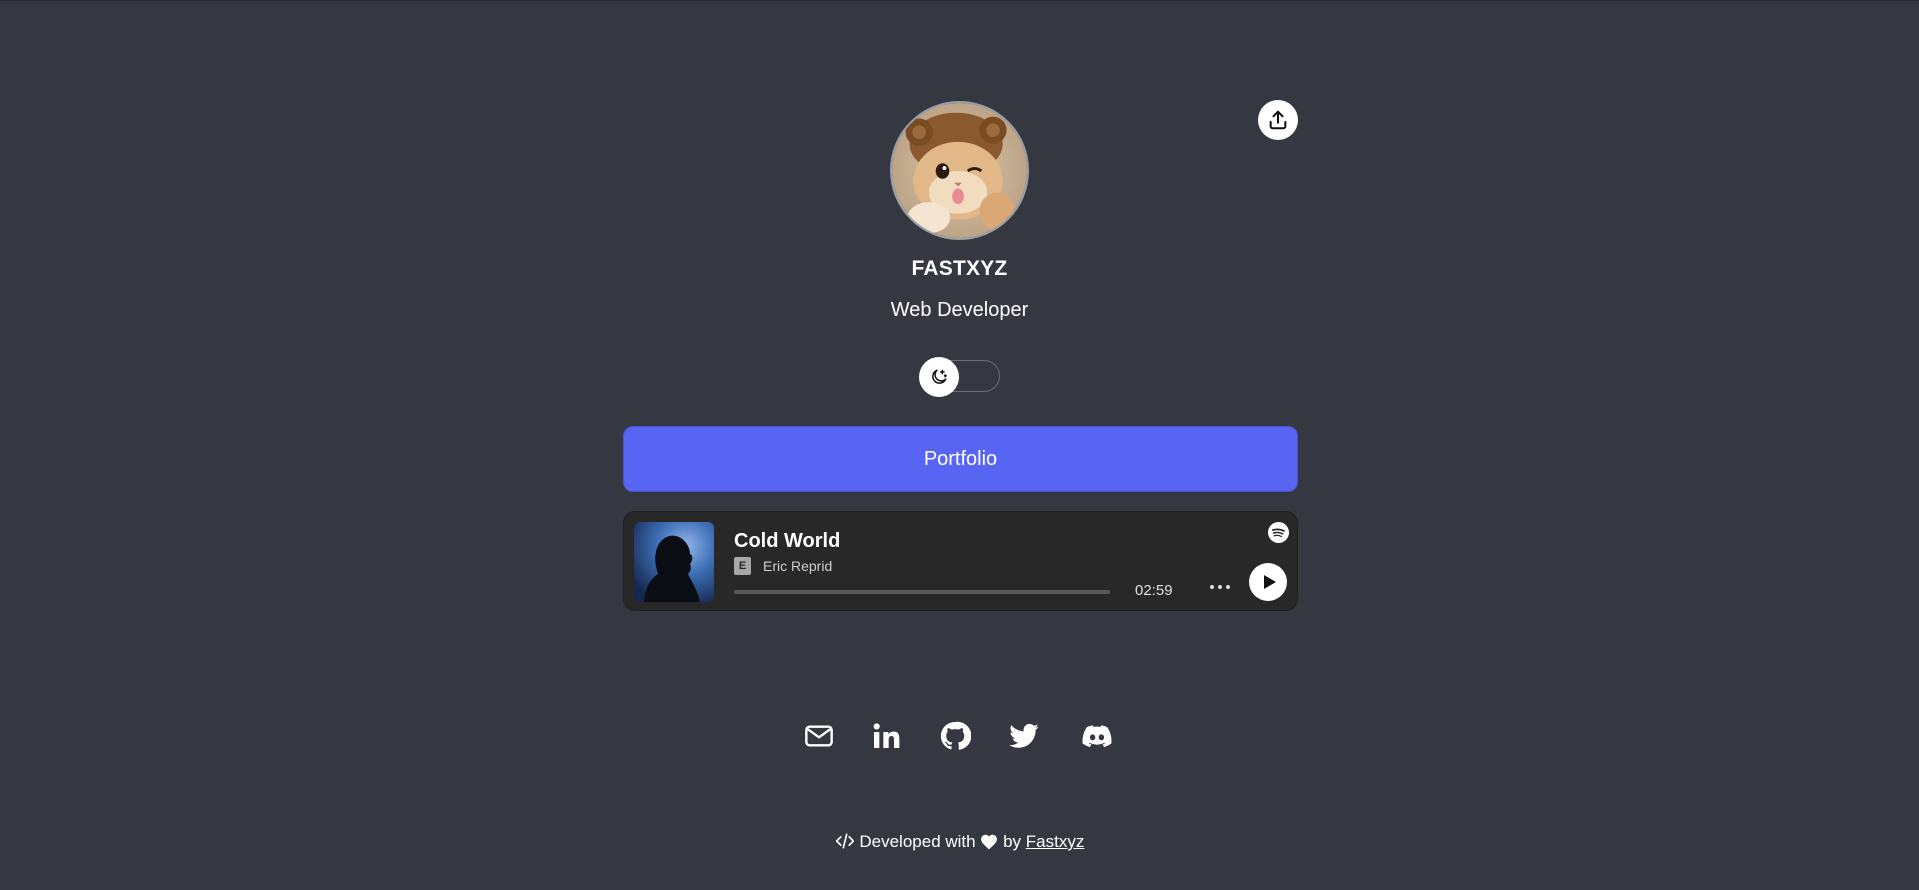 This screenshot has height=890, width=1919. Describe the element at coordinates (917, 841) in the screenshot. I see `footer-prefix: Developed with` at that location.